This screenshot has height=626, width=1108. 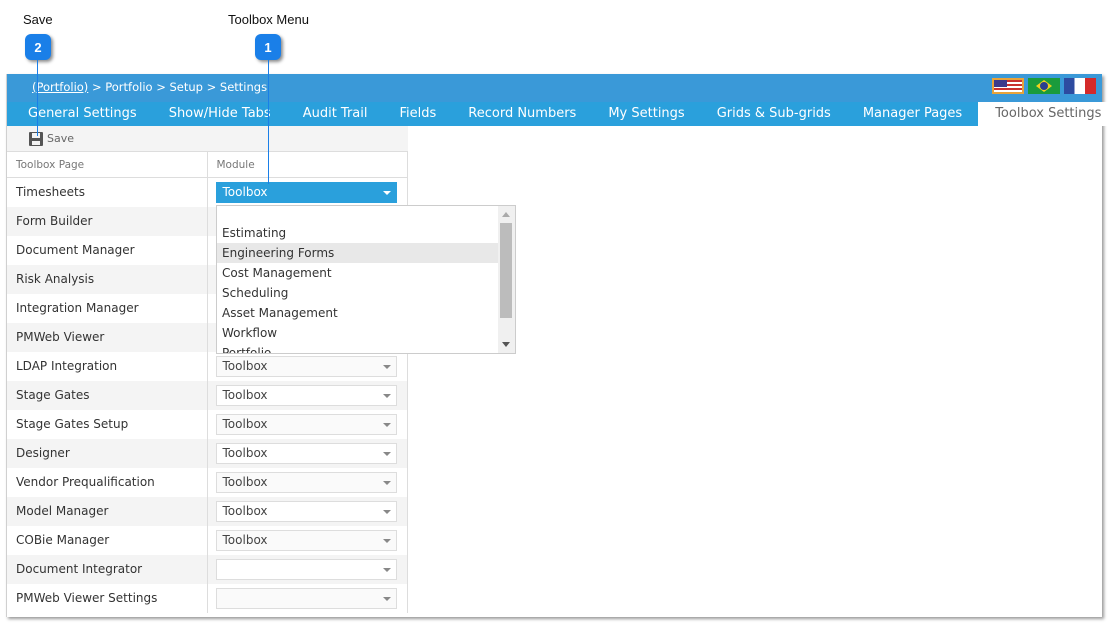 I want to click on toolbar: Save, so click(x=207, y=139).